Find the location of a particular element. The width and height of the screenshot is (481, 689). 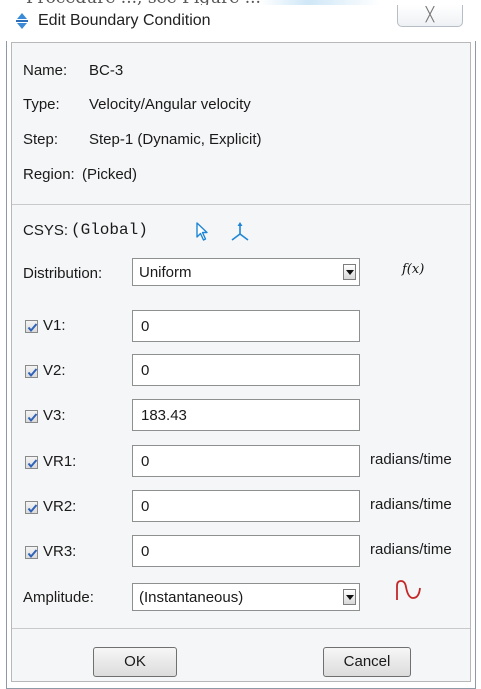

v1-input is located at coordinates (246, 326).